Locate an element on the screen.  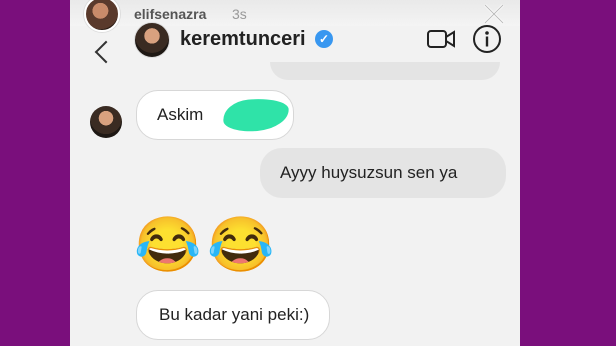
message-text: Bu kadar yani peki:) is located at coordinates (234, 314).